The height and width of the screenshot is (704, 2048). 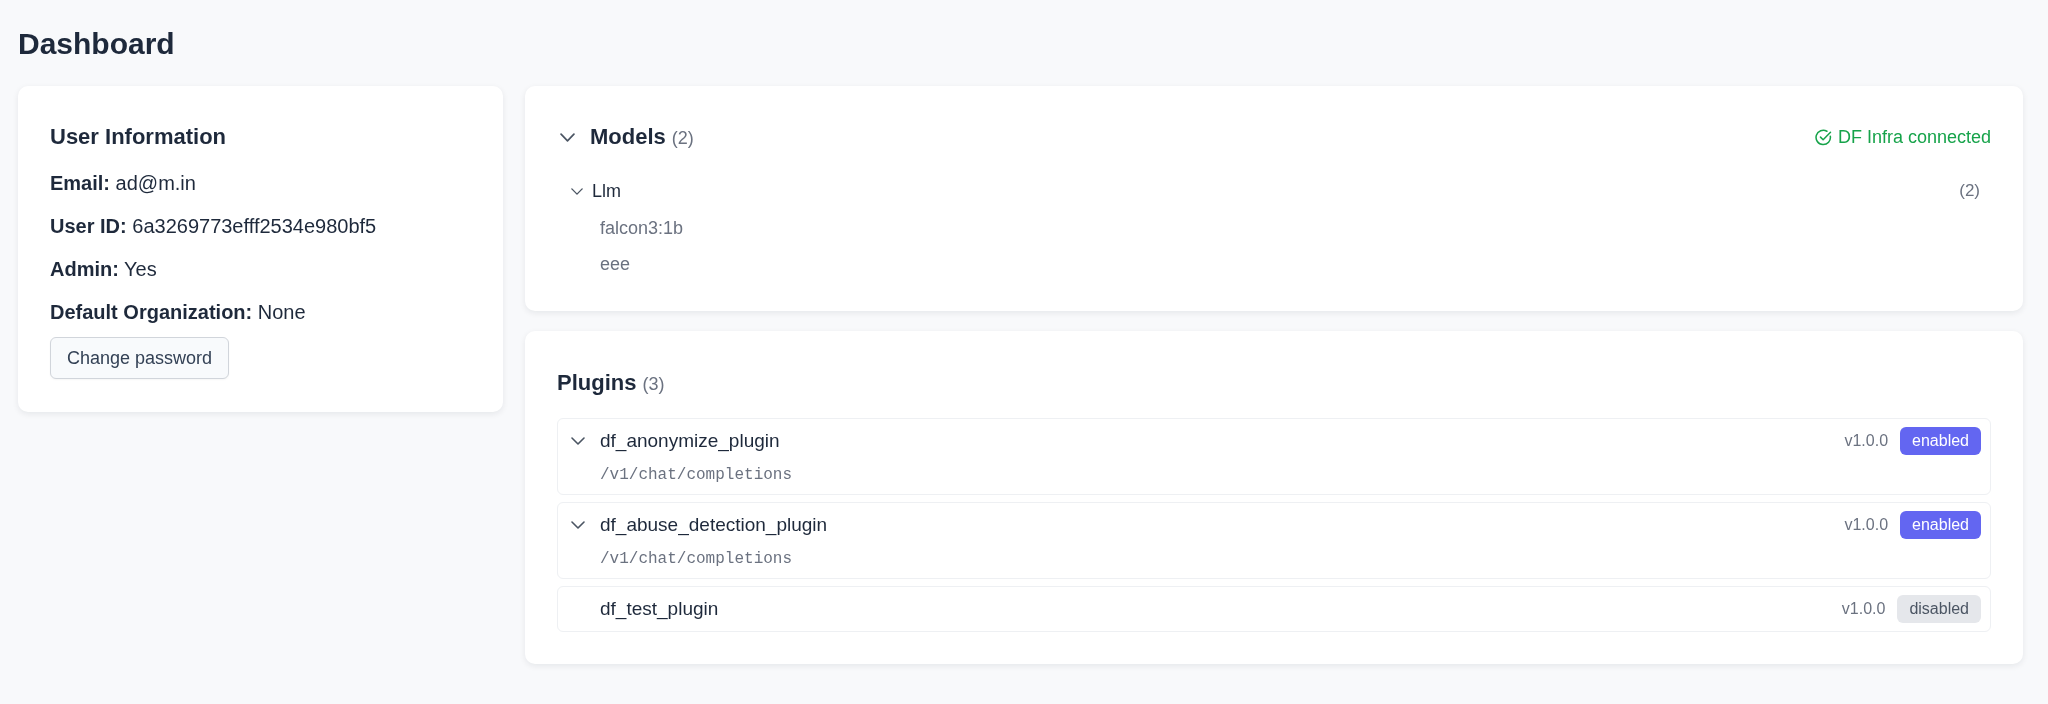 I want to click on info-field: Email: ad@m.in, so click(x=123, y=183).